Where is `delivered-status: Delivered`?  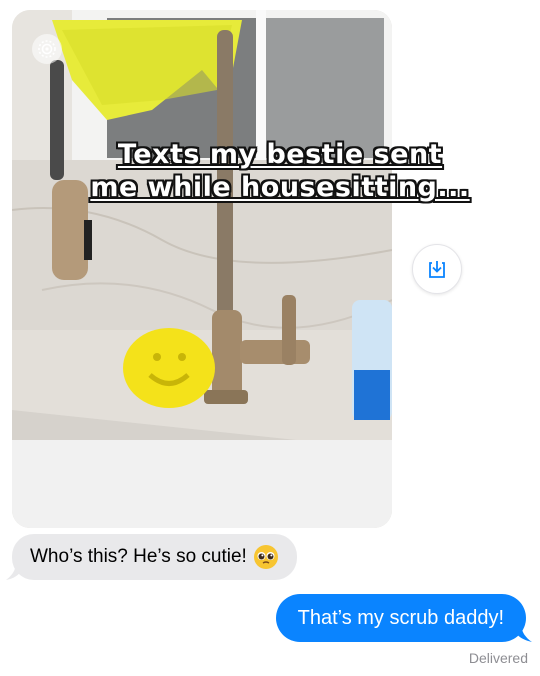
delivered-status: Delivered is located at coordinates (498, 658).